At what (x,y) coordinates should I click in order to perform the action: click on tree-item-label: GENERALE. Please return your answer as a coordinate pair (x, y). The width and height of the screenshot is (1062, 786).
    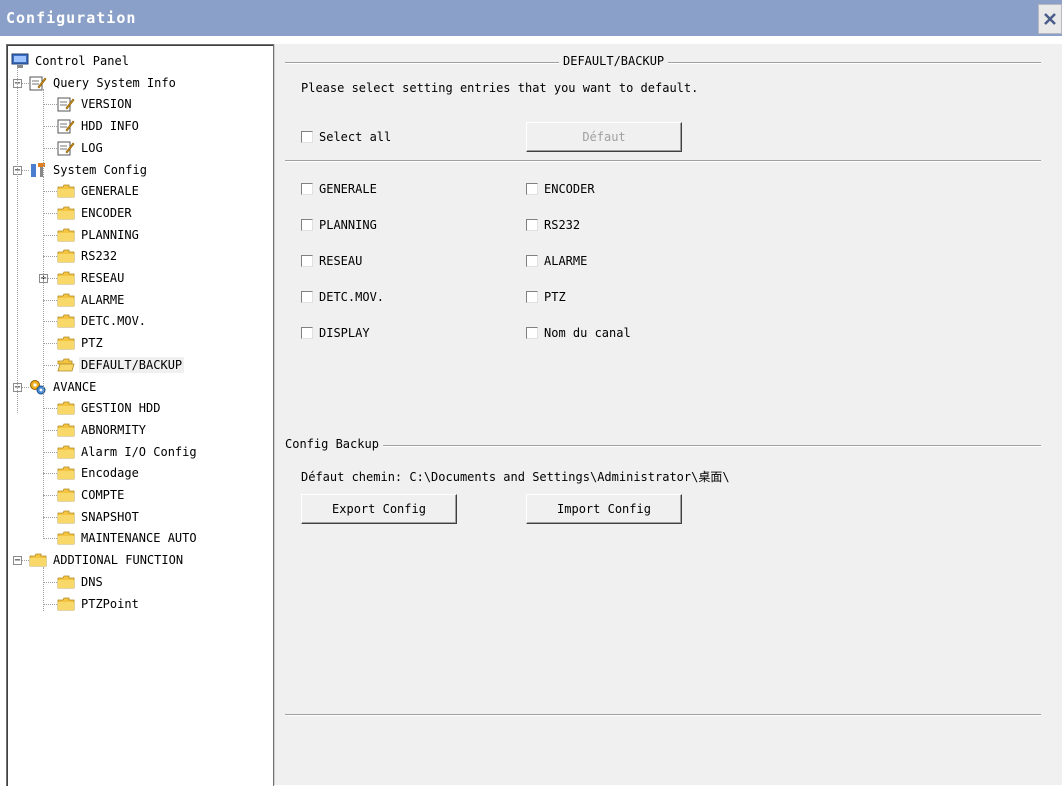
    Looking at the image, I should click on (110, 191).